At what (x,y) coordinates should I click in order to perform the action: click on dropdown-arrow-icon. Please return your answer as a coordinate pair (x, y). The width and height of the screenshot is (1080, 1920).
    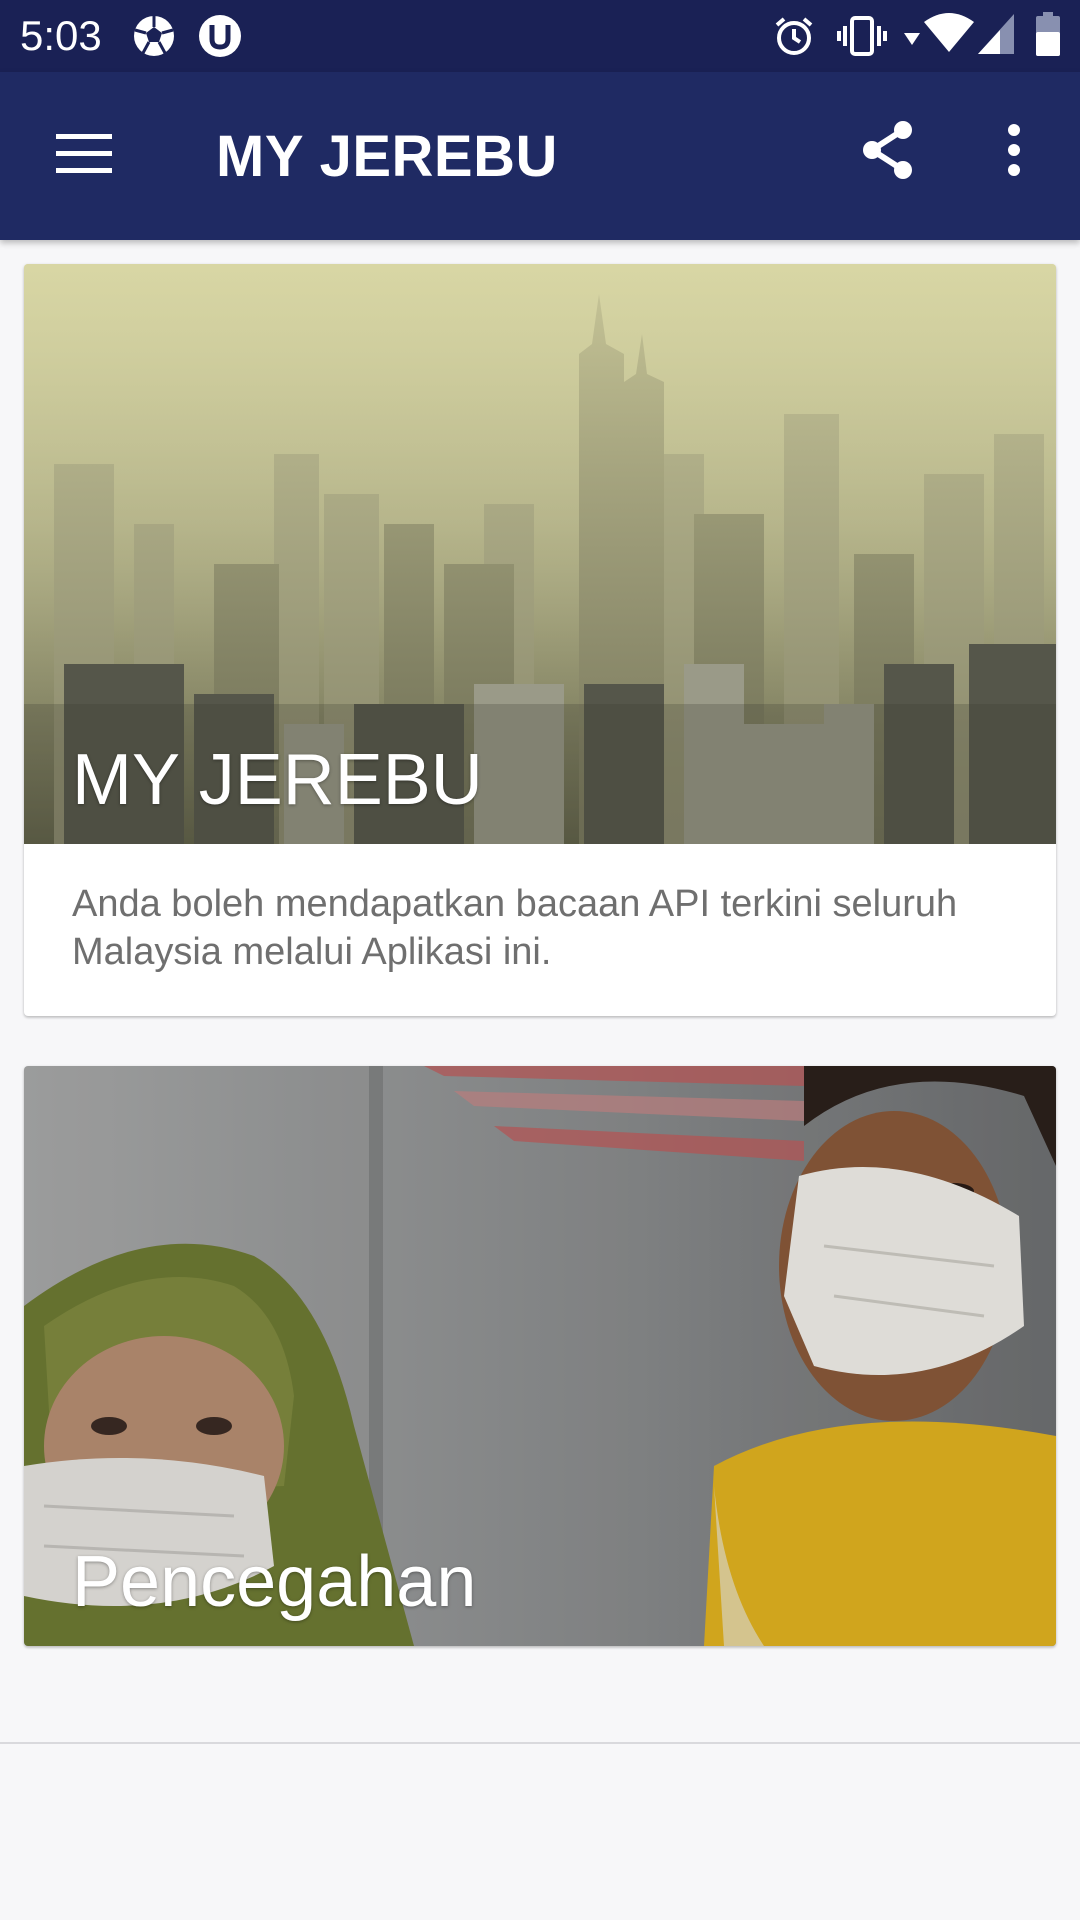
    Looking at the image, I should click on (912, 41).